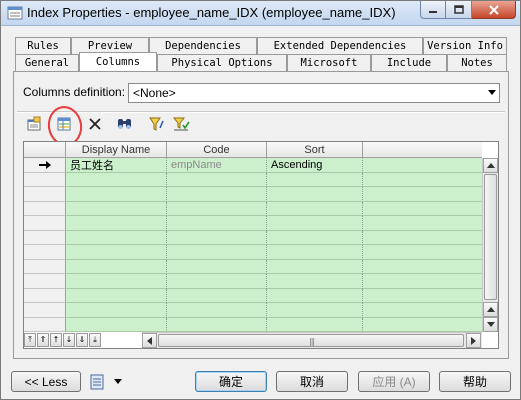 The height and width of the screenshot is (400, 521). I want to click on tab-general: General, so click(47, 62).